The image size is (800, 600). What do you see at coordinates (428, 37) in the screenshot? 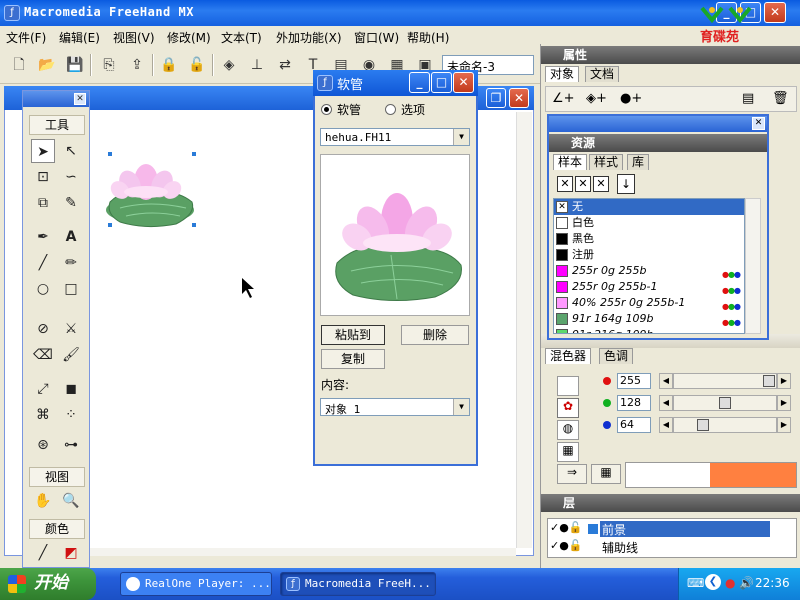
I see `menu-help: 帮助(H)` at bounding box center [428, 37].